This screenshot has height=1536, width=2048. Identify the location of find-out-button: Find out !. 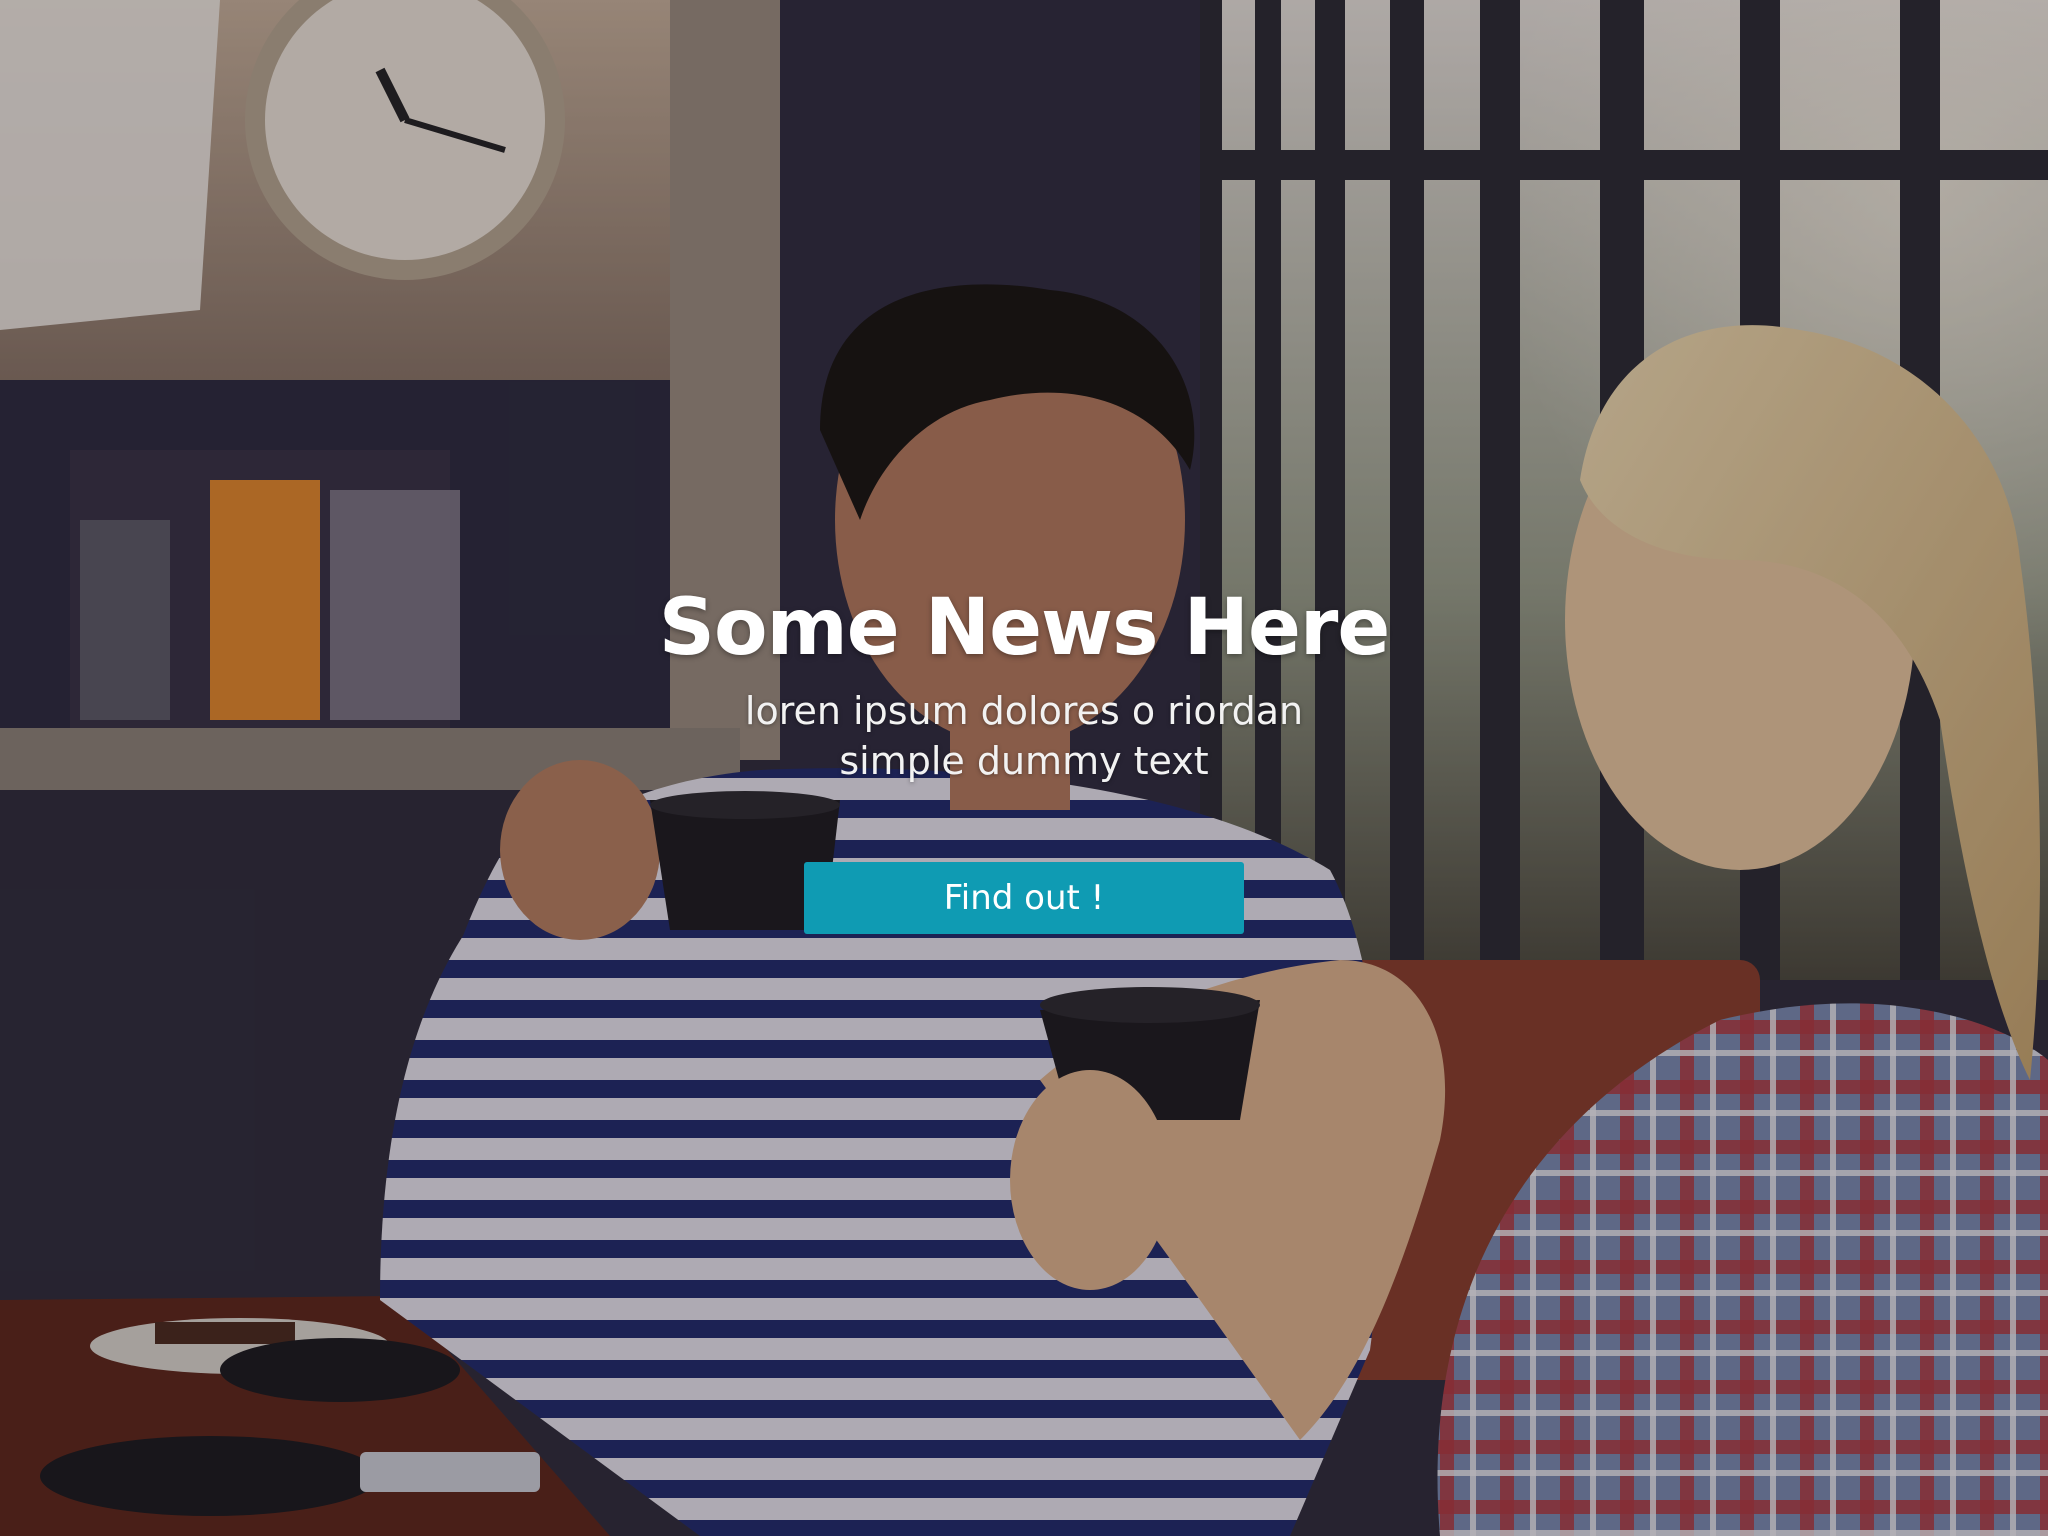
(1024, 898).